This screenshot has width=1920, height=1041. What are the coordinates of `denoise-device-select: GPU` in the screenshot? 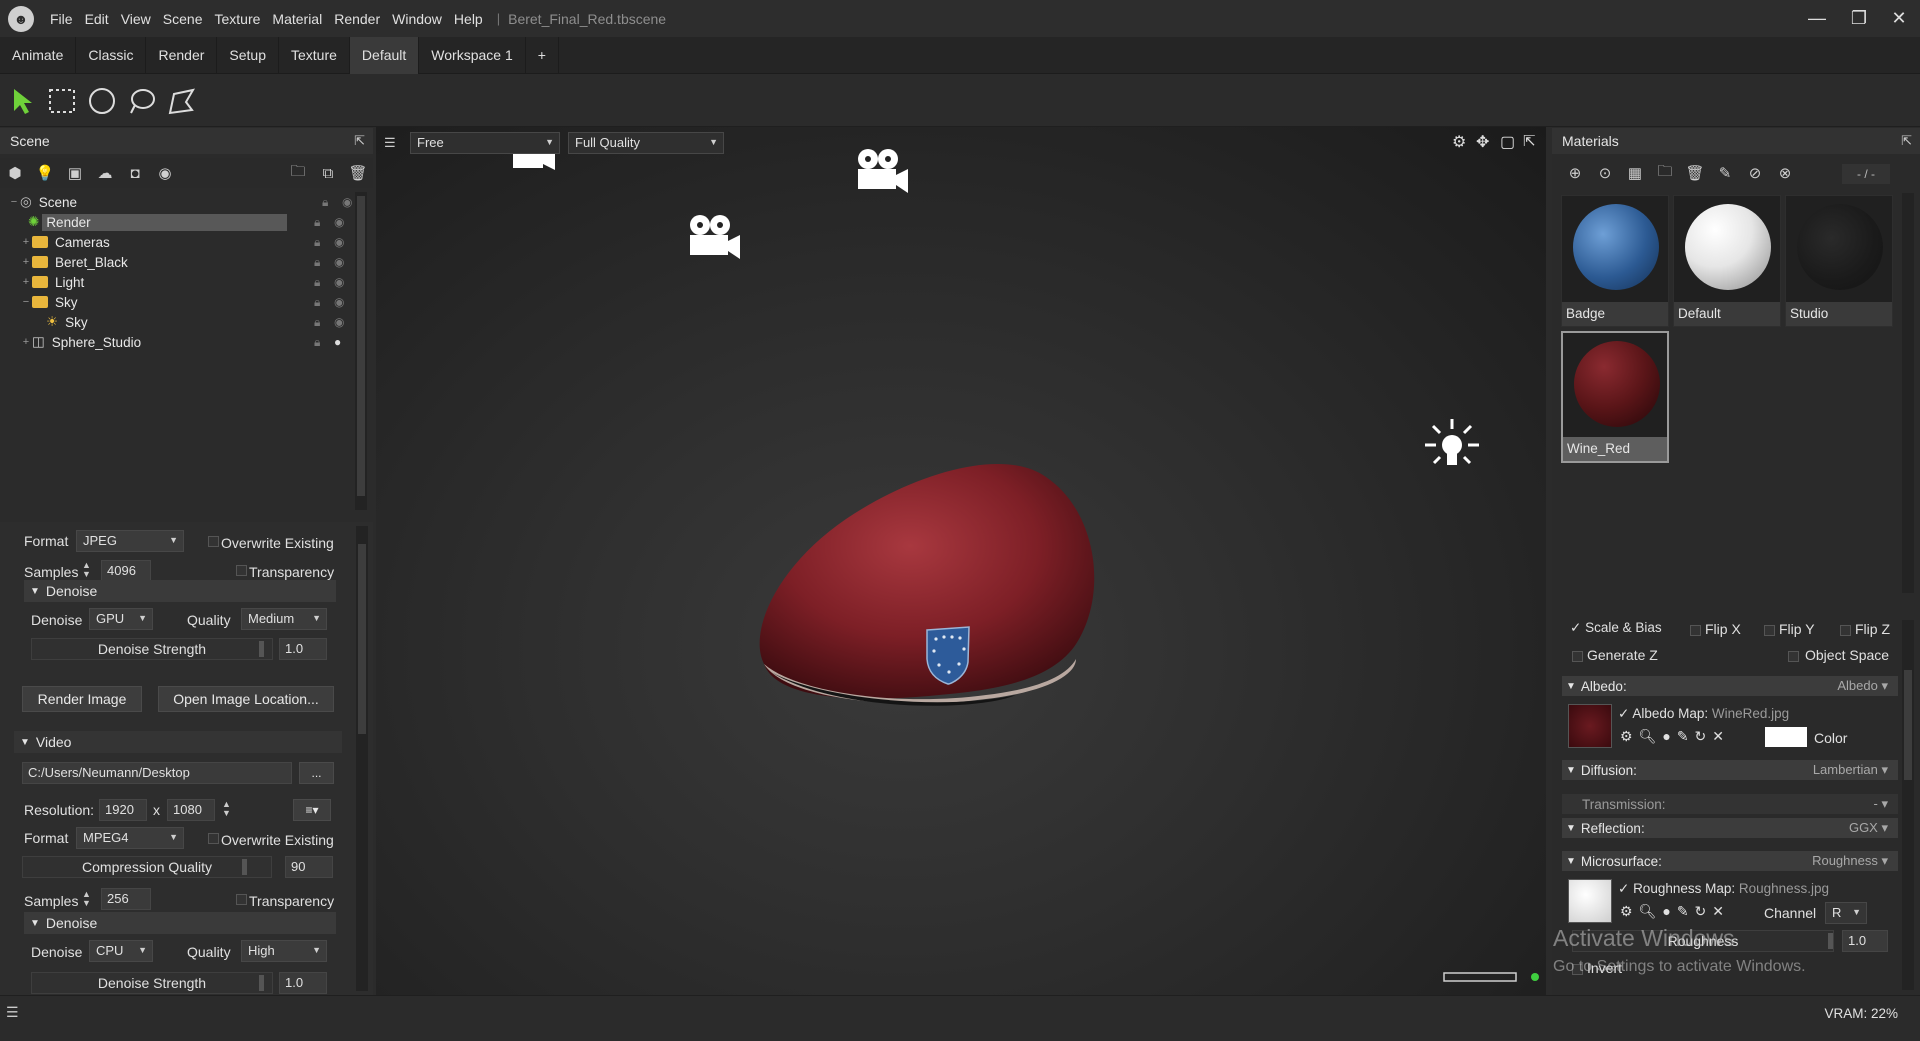 It's located at (121, 619).